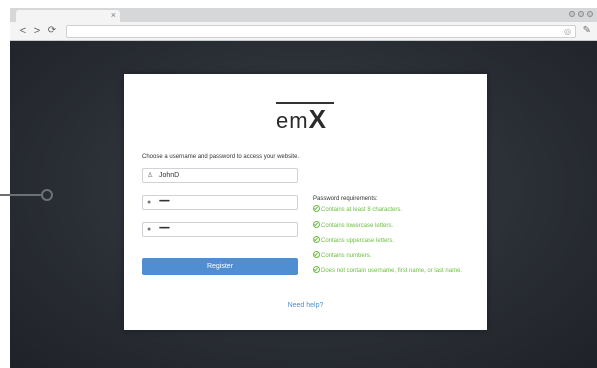  I want to click on confirm-password-value: •••••••••, so click(164, 229).